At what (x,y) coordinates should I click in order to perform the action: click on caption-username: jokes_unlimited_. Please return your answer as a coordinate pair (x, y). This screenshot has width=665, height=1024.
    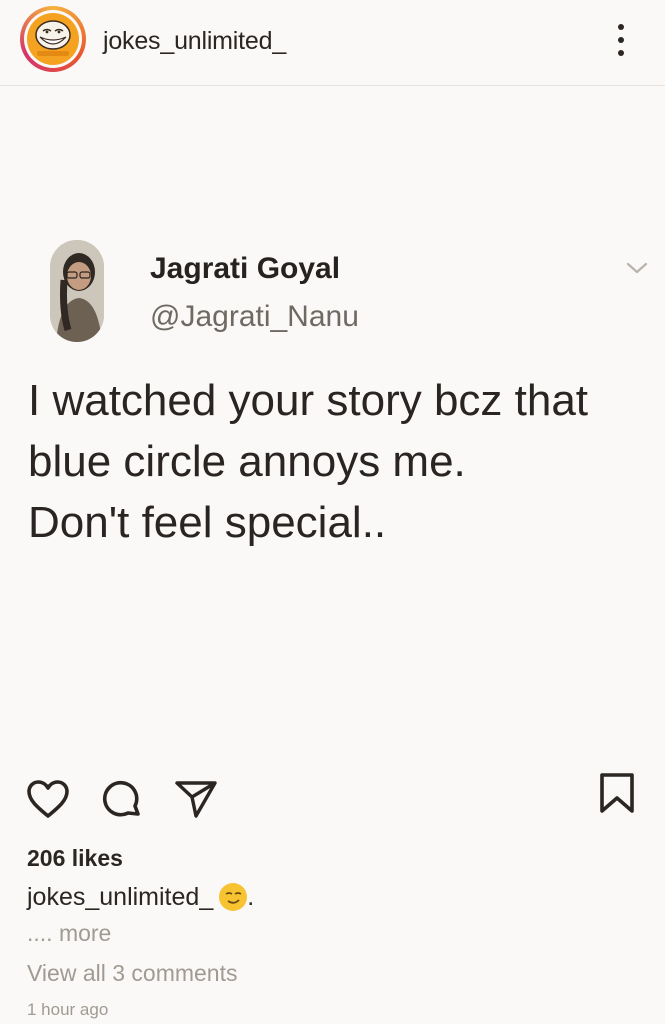
    Looking at the image, I should click on (120, 897).